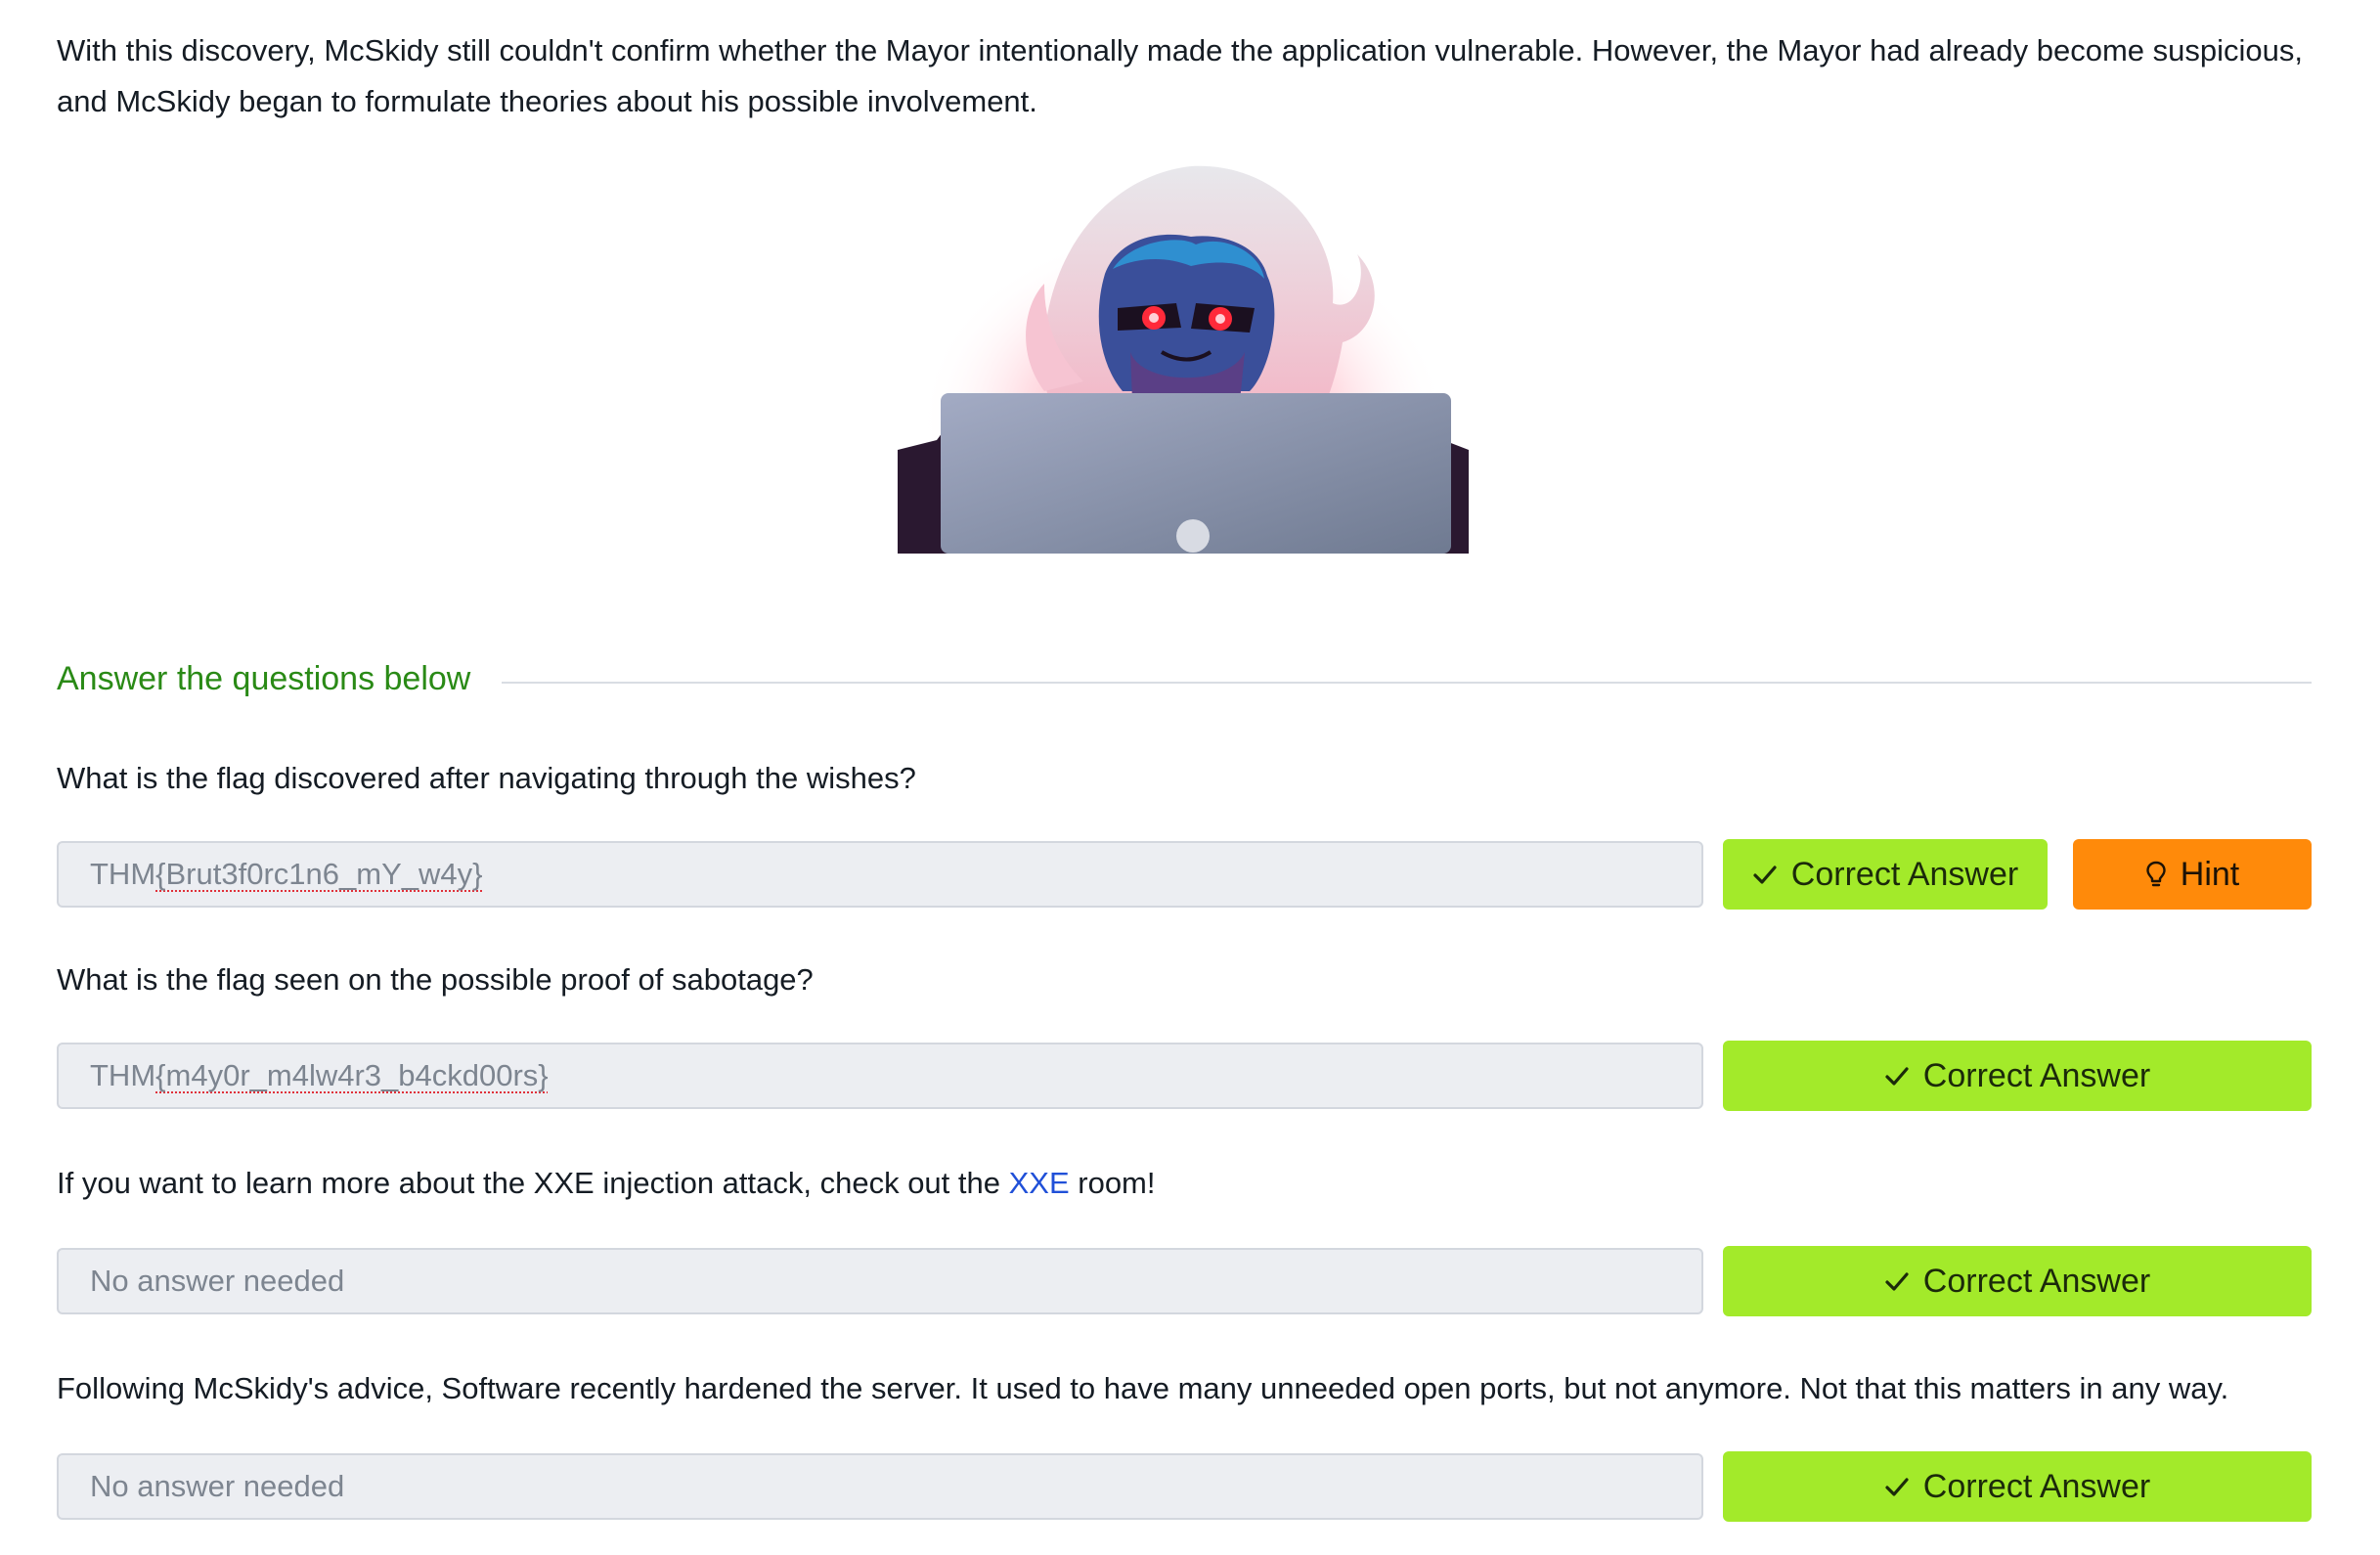  I want to click on correct-answer-label-4: Correct Answer, so click(2036, 1486).